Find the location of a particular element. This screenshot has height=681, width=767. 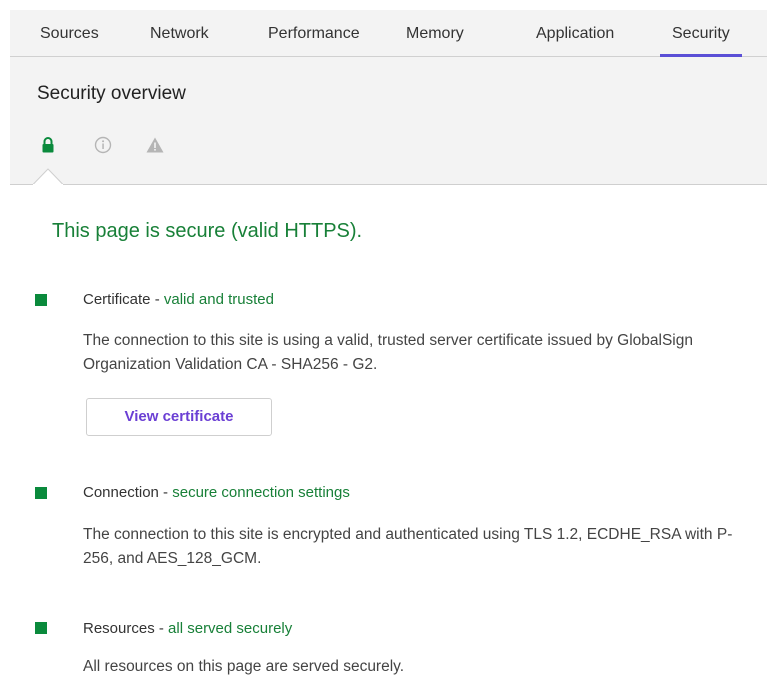

tab-application: Application is located at coordinates (575, 33).